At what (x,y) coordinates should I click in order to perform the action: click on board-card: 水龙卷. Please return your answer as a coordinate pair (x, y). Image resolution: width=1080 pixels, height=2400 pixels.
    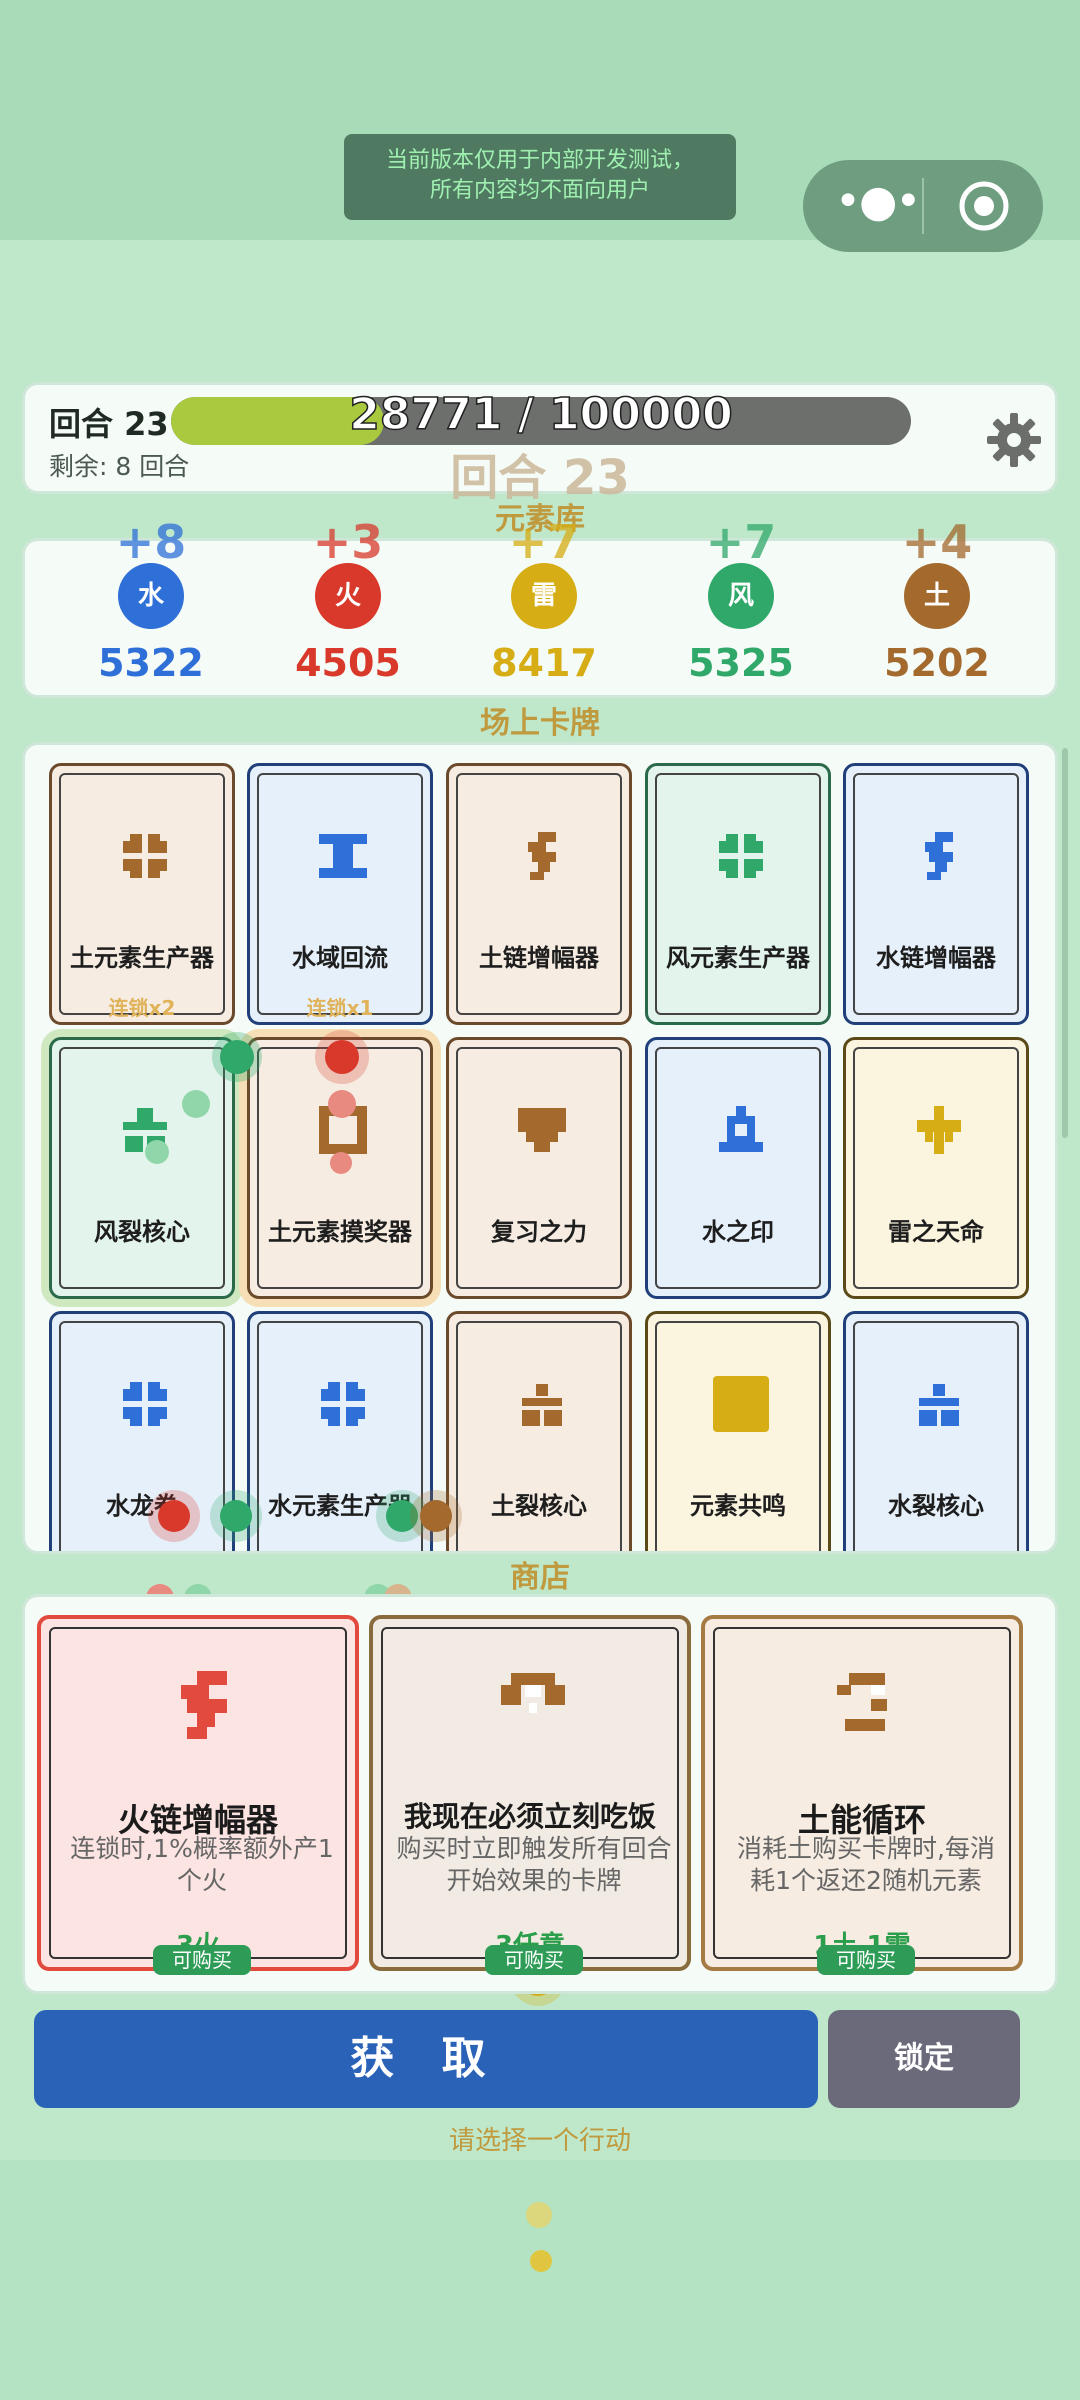
    Looking at the image, I should click on (142, 1431).